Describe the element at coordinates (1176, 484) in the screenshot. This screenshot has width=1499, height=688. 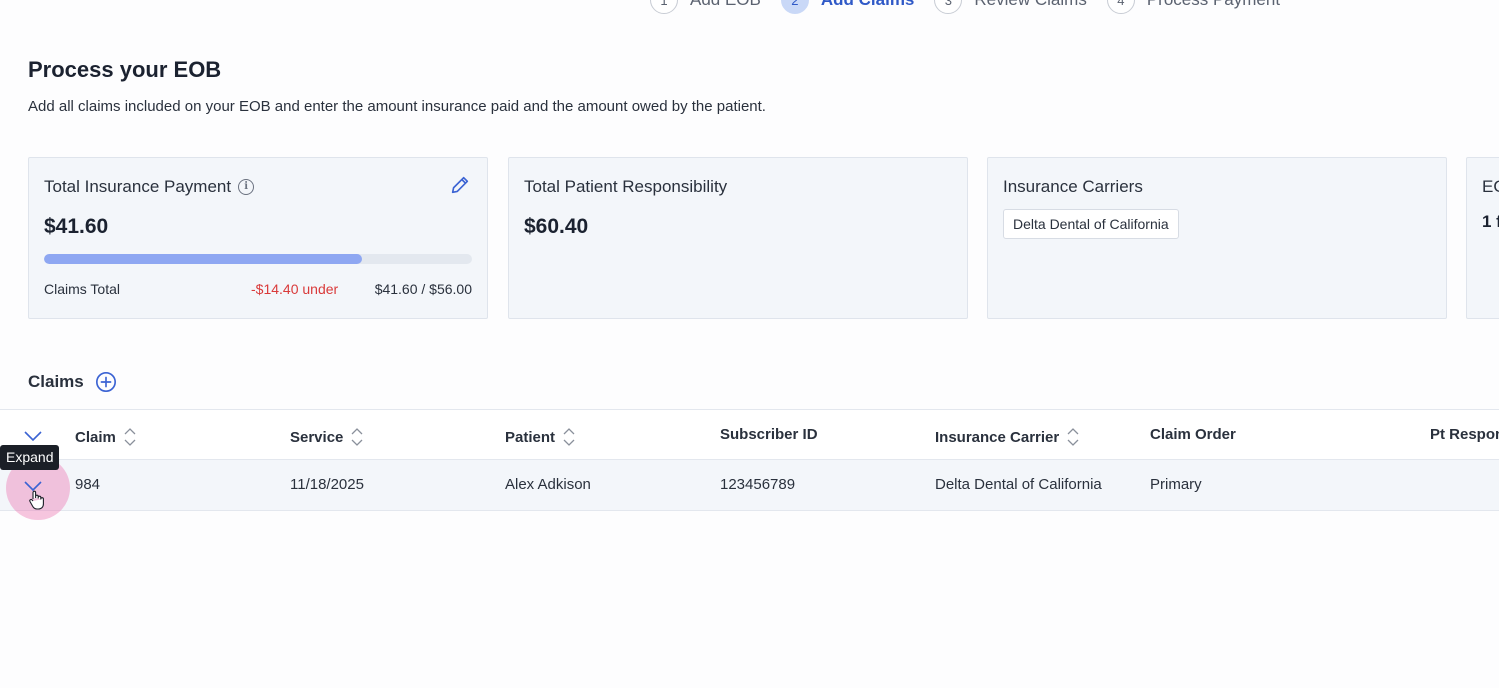
I see `cell-claim-order: Primary` at that location.